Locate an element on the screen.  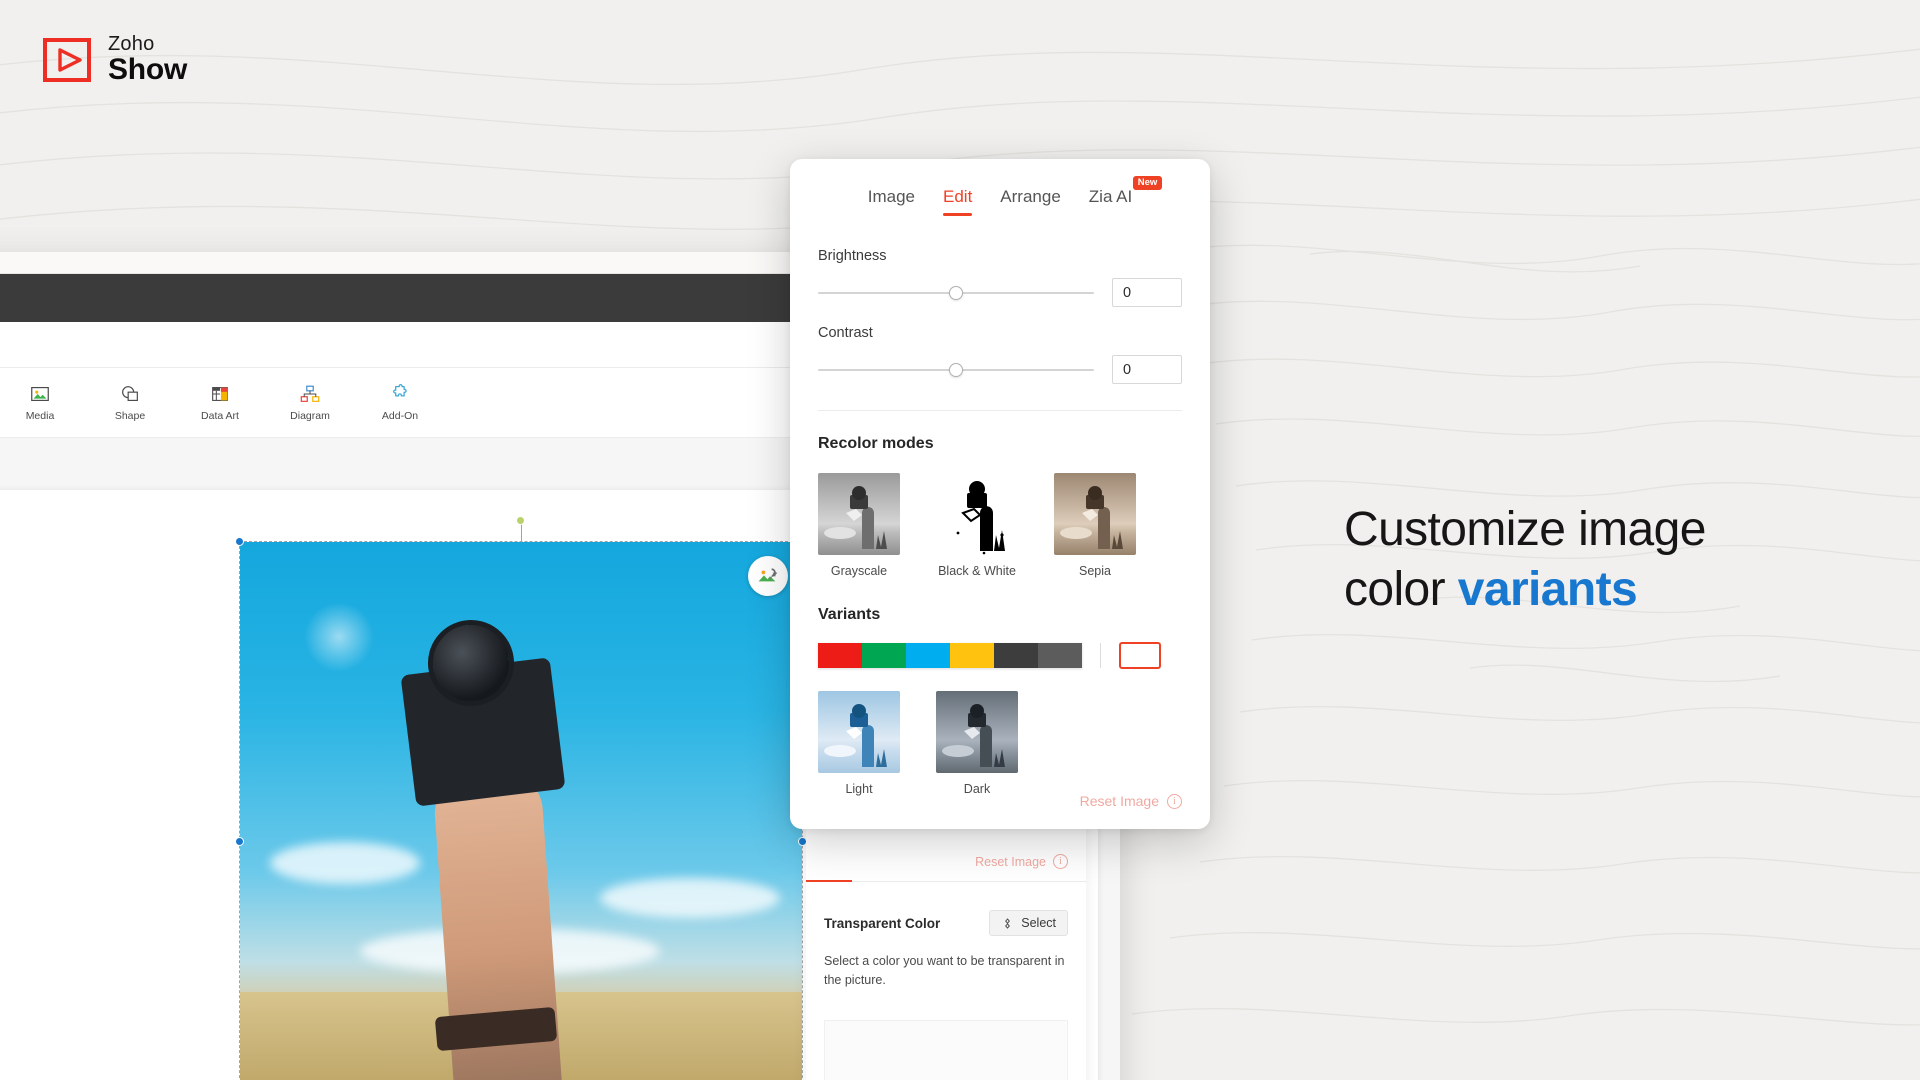
data-art-icon is located at coordinates (220, 394).